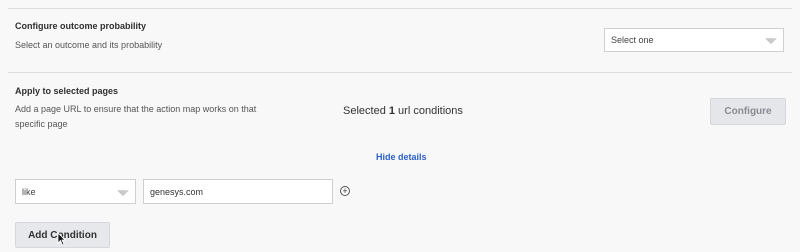 The height and width of the screenshot is (252, 800). What do you see at coordinates (632, 40) in the screenshot?
I see `outcome-select-value: Select one` at bounding box center [632, 40].